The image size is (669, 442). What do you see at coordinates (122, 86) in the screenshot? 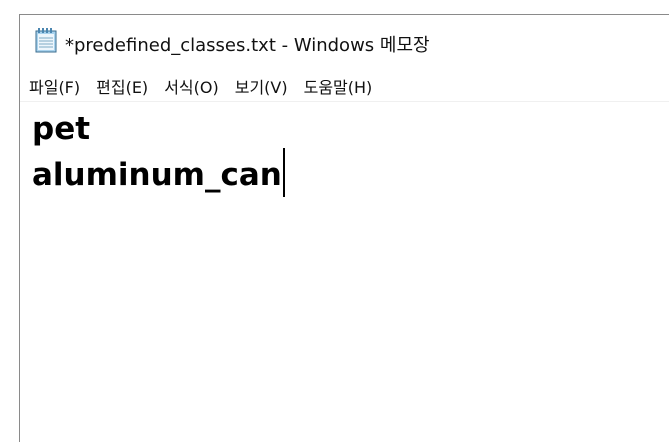
I see `menu-edit: 편집(E)` at bounding box center [122, 86].